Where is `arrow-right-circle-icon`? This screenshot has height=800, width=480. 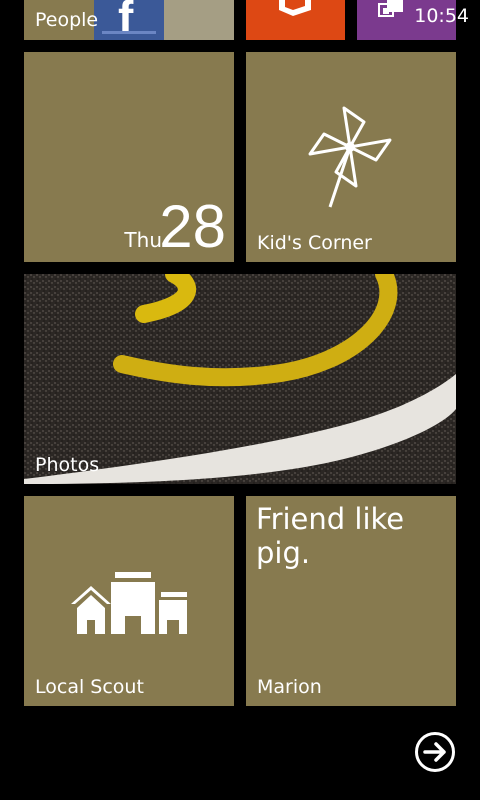
arrow-right-circle-icon is located at coordinates (435, 752).